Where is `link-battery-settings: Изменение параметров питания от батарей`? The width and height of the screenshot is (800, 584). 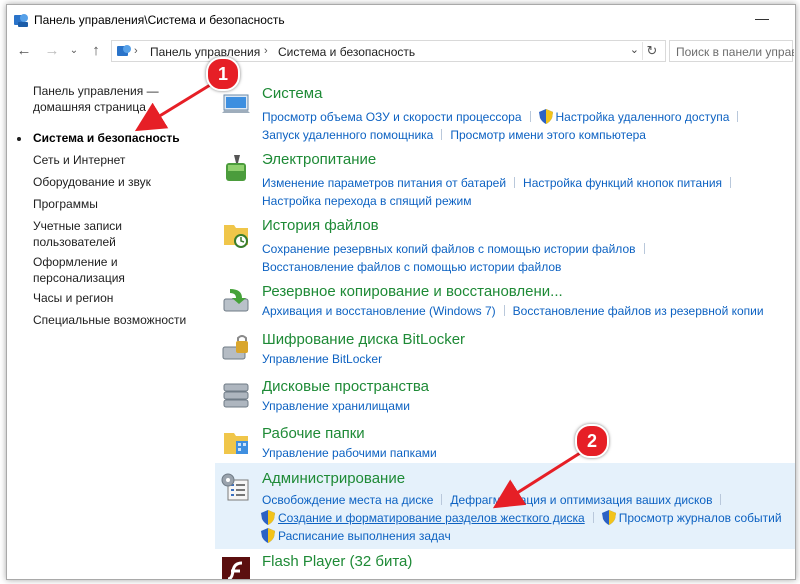 link-battery-settings: Изменение параметров питания от батарей is located at coordinates (384, 183).